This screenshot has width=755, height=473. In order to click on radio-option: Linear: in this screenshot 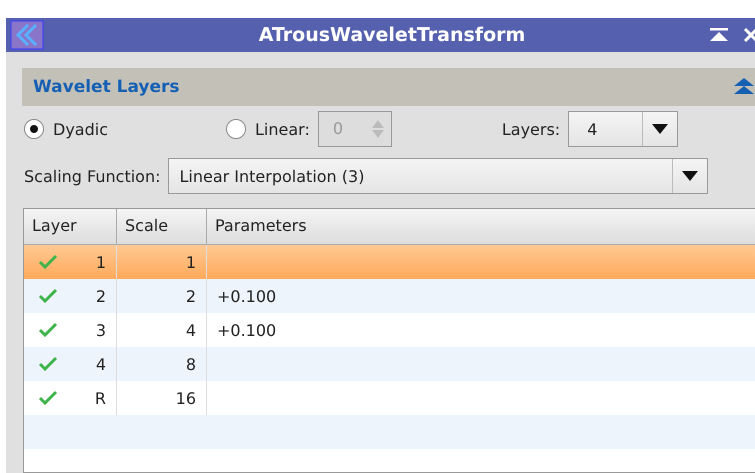, I will do `click(268, 129)`.